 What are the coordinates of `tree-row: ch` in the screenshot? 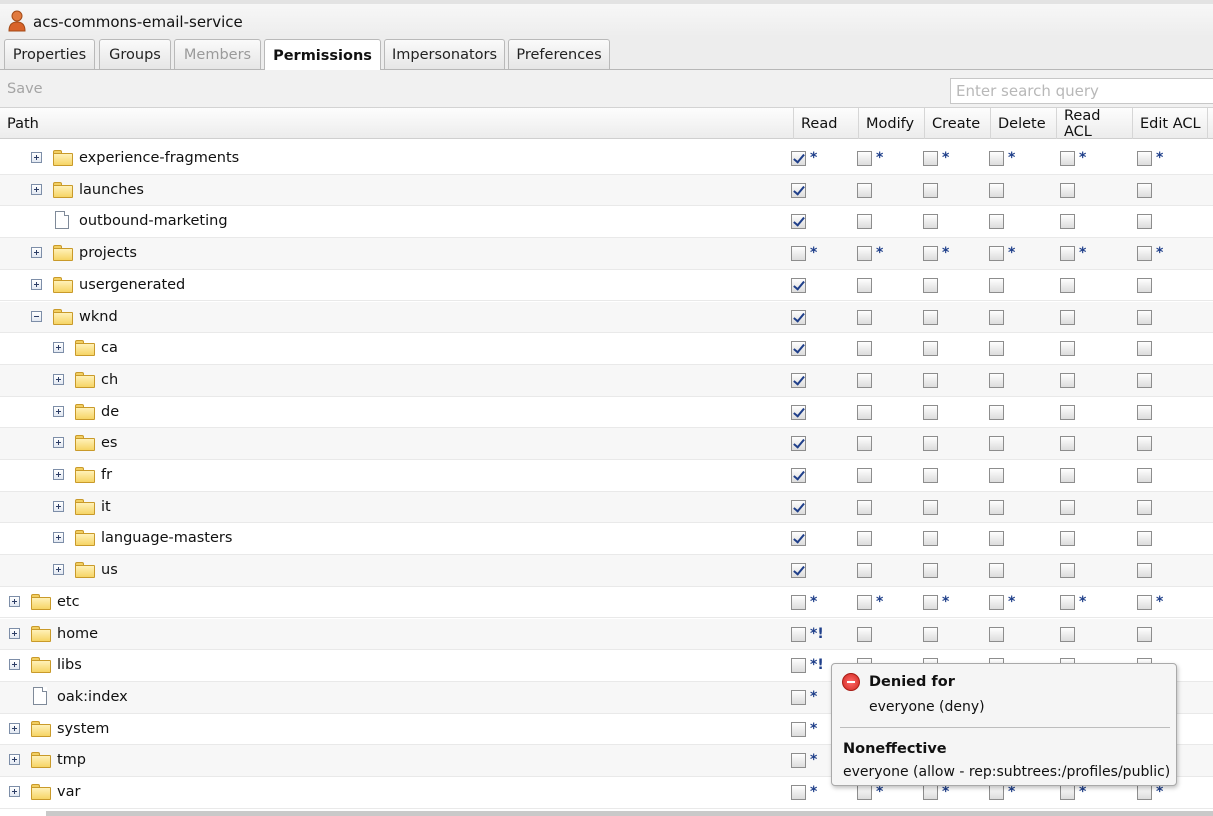 It's located at (606, 380).